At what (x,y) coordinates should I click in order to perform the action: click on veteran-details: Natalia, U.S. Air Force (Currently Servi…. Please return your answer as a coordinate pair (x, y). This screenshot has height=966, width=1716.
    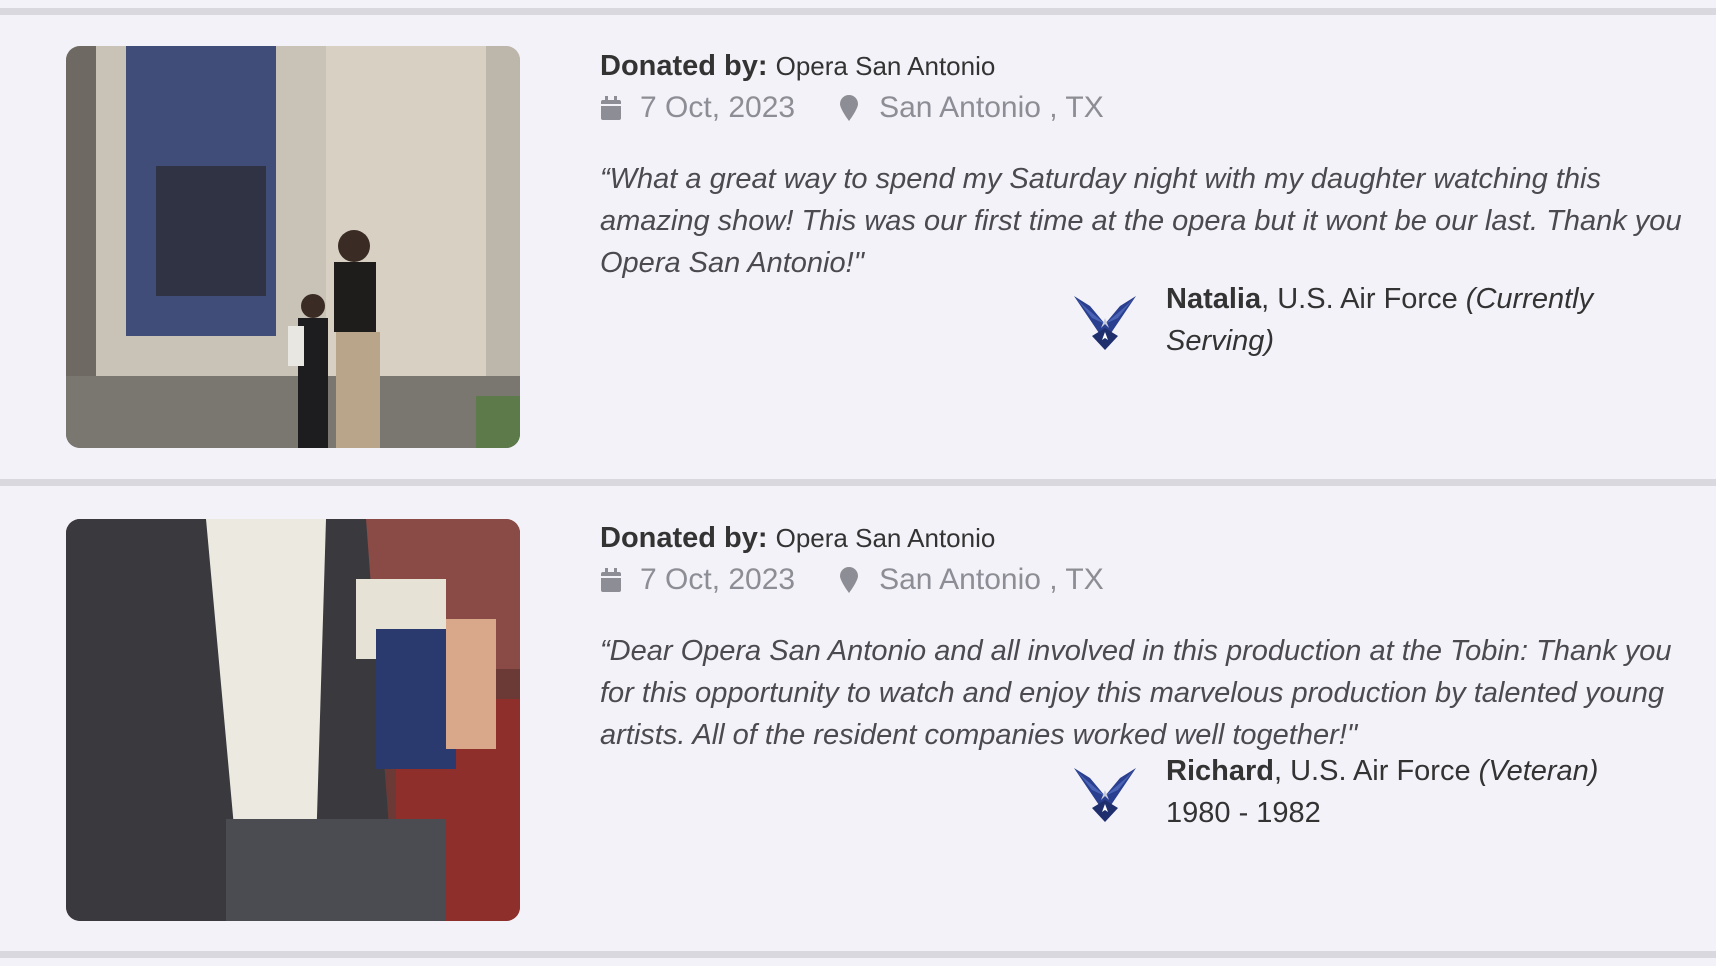
    Looking at the image, I should click on (1396, 320).